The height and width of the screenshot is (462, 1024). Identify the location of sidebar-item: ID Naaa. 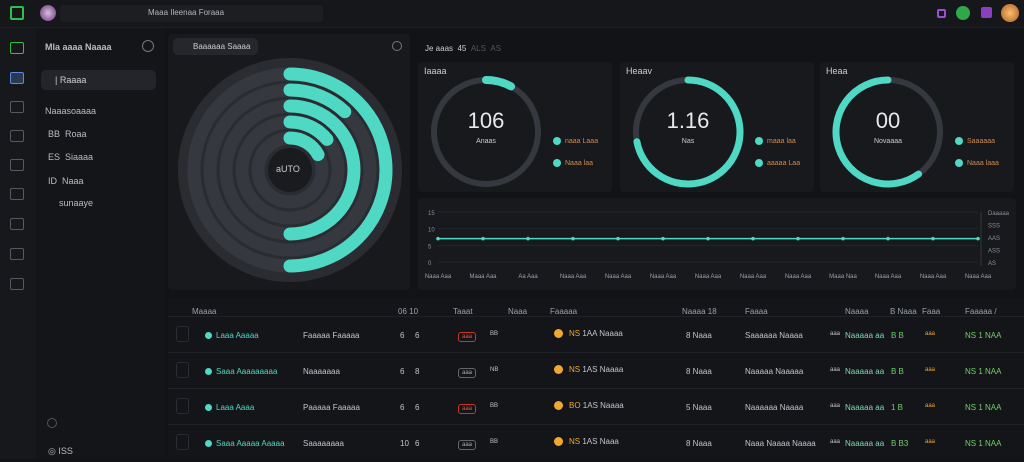
(66, 181).